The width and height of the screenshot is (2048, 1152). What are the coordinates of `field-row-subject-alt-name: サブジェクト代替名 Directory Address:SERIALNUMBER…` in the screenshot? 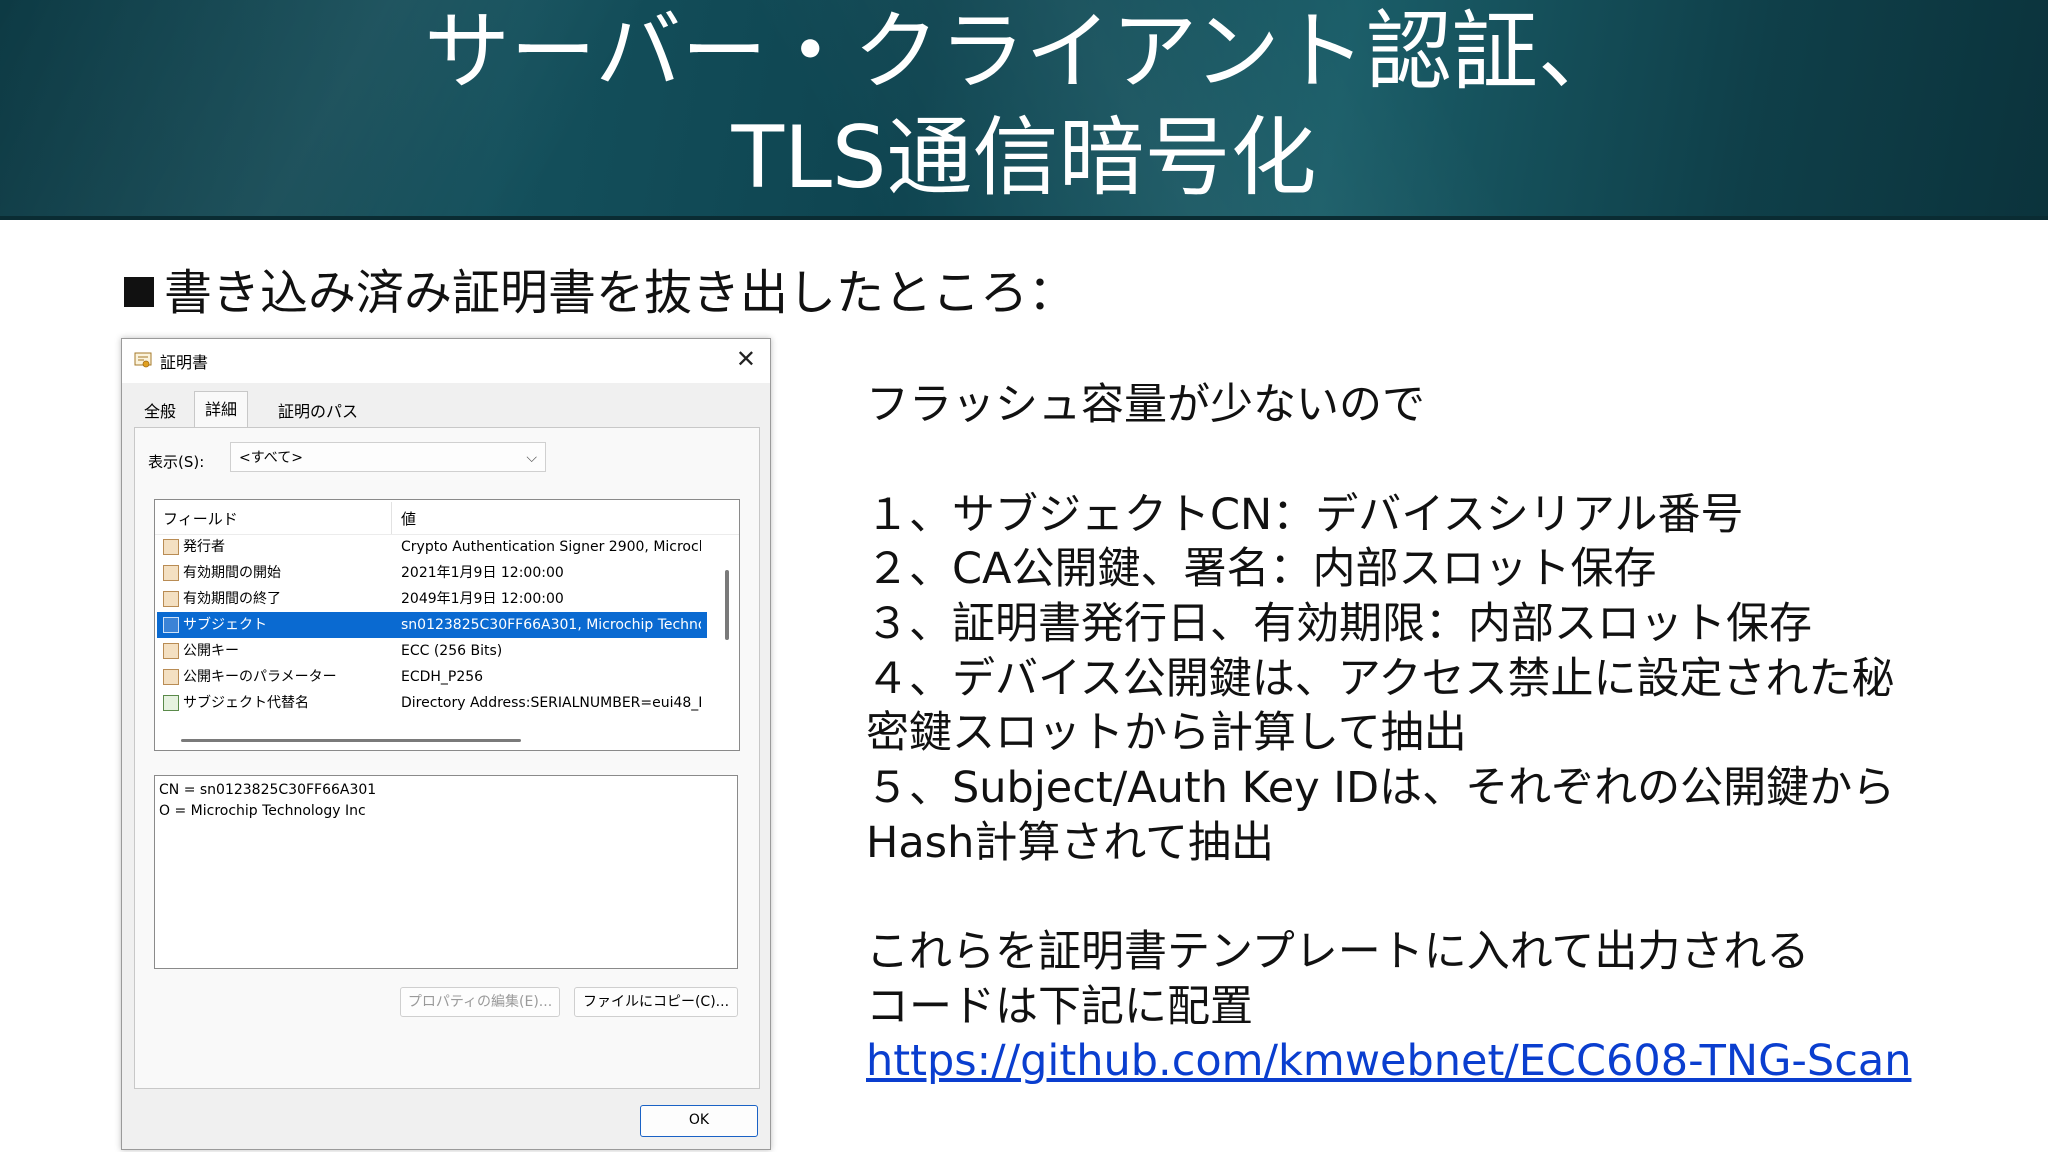 It's located at (432, 703).